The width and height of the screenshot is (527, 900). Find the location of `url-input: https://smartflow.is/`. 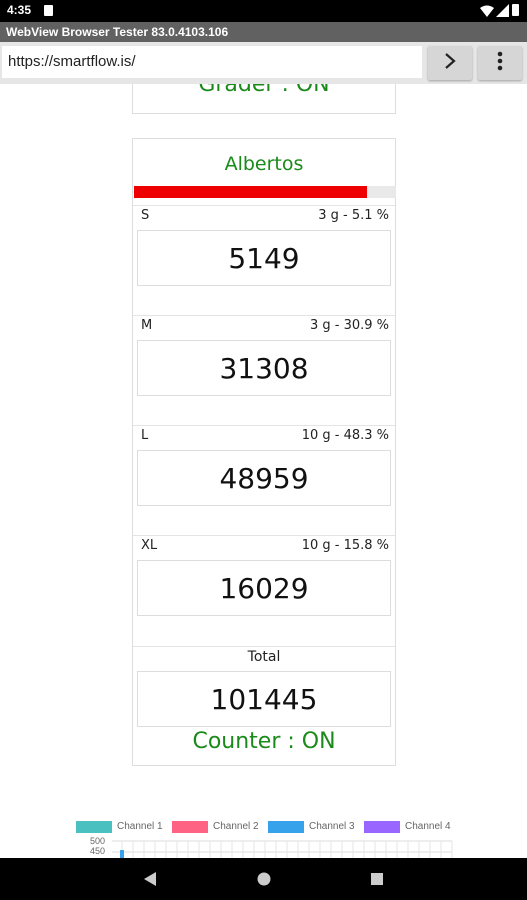

url-input: https://smartflow.is/ is located at coordinates (212, 62).